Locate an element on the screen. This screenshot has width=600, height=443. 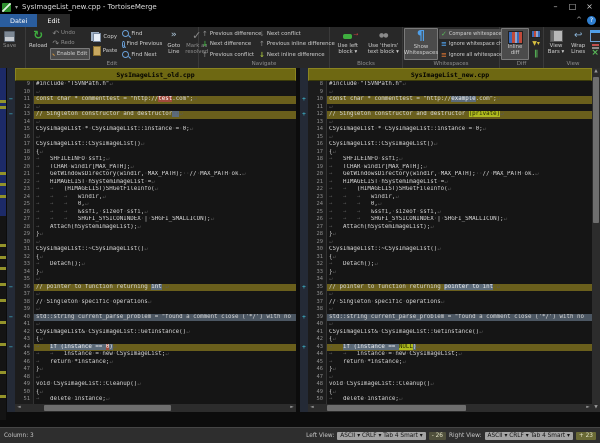
code-line: 22 → HIMAGELIST·hSystemImageList·=↵ is located at coordinates (155, 182).